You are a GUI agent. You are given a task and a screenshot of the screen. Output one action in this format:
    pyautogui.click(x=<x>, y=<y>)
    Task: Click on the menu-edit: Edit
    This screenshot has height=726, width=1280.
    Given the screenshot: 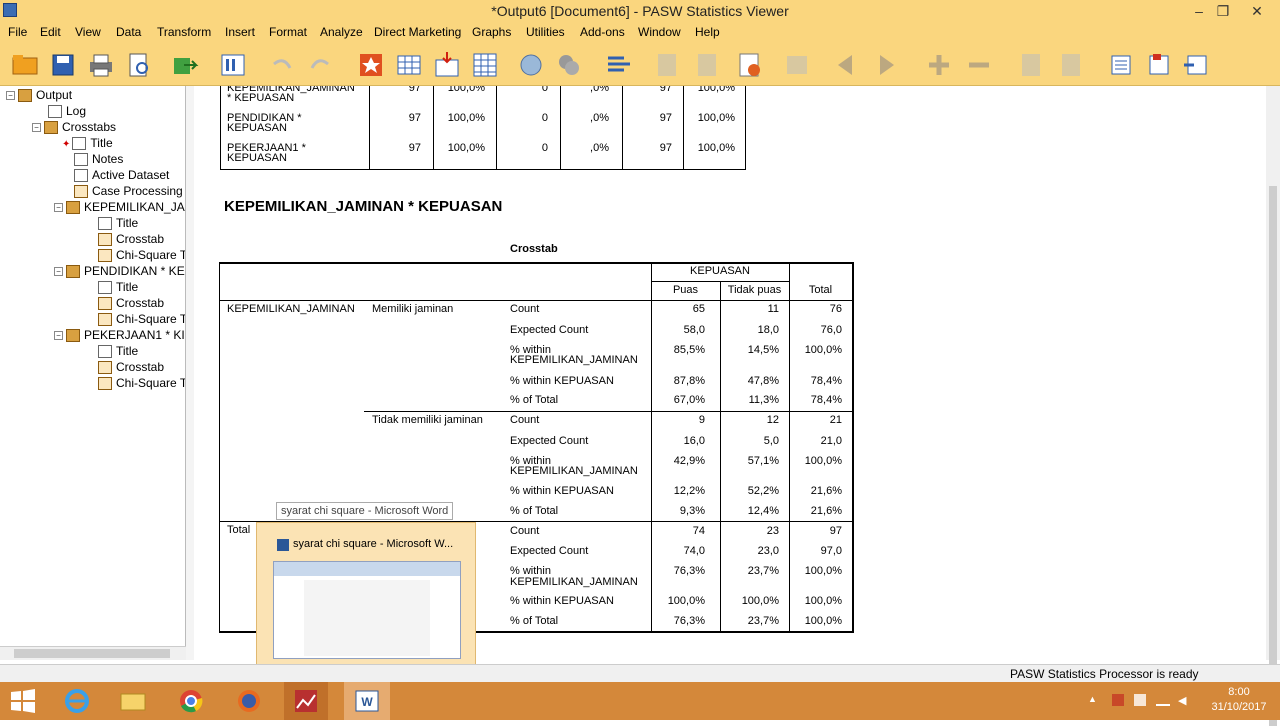 What is the action you would take?
    pyautogui.click(x=50, y=32)
    